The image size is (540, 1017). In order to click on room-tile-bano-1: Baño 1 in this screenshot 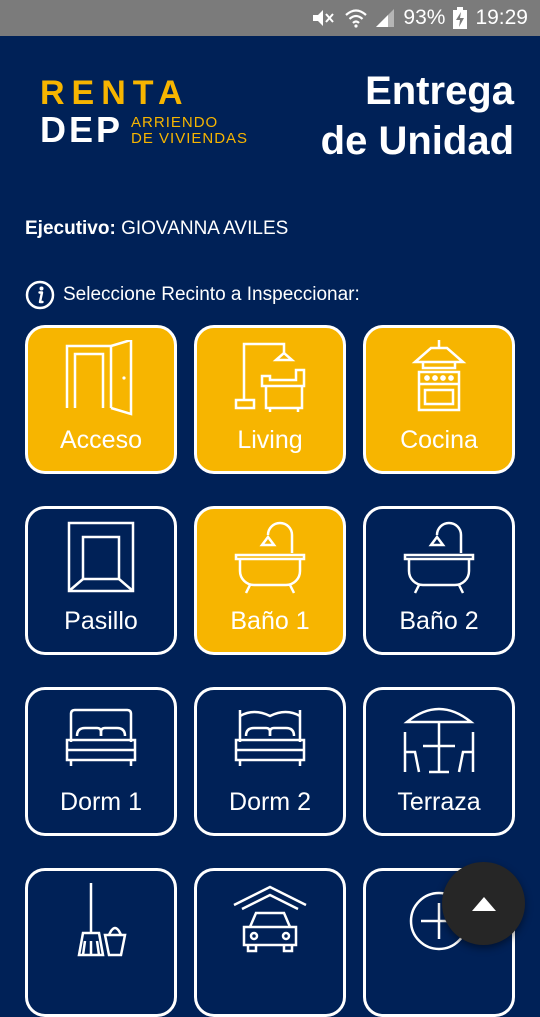, I will do `click(270, 580)`.